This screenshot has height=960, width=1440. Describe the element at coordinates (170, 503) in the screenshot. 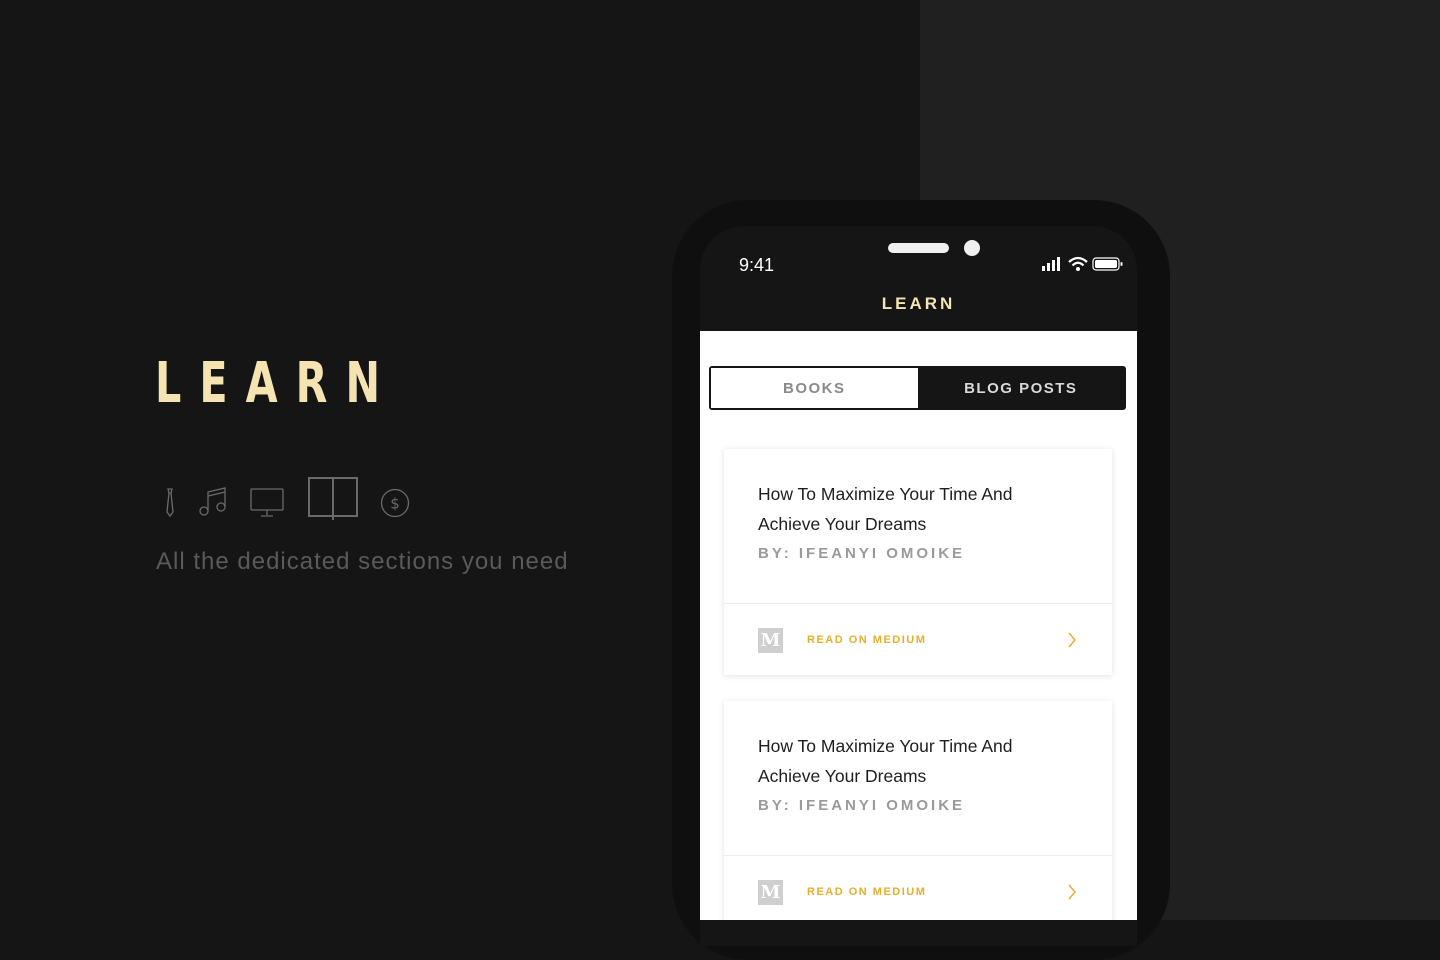

I see `tie-icon` at that location.